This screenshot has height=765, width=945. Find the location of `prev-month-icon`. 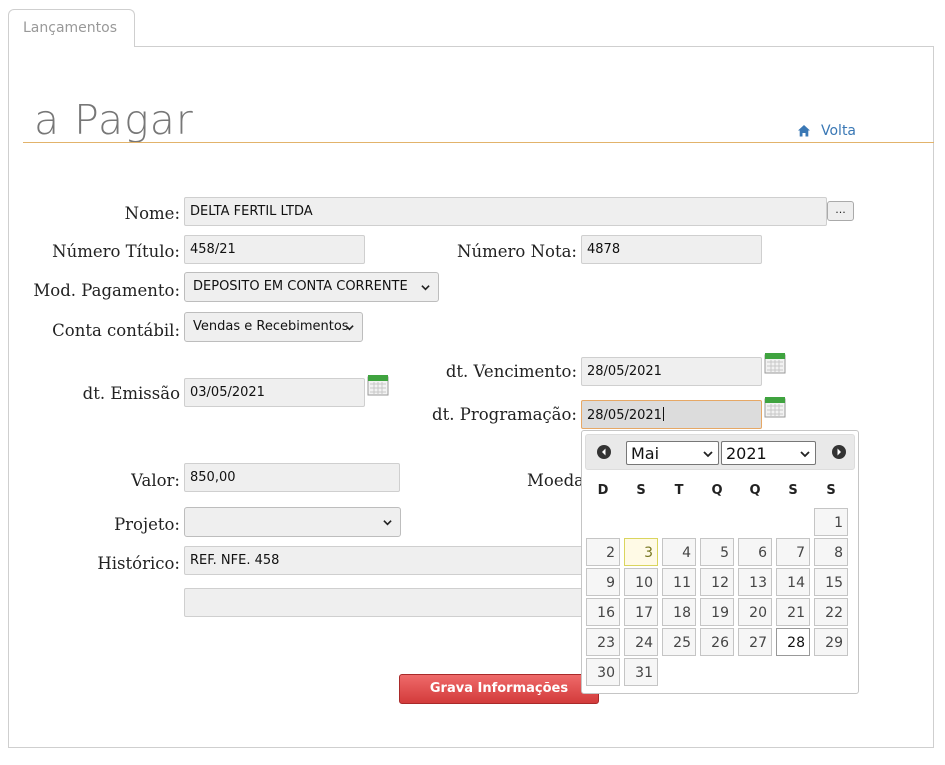

prev-month-icon is located at coordinates (604, 452).